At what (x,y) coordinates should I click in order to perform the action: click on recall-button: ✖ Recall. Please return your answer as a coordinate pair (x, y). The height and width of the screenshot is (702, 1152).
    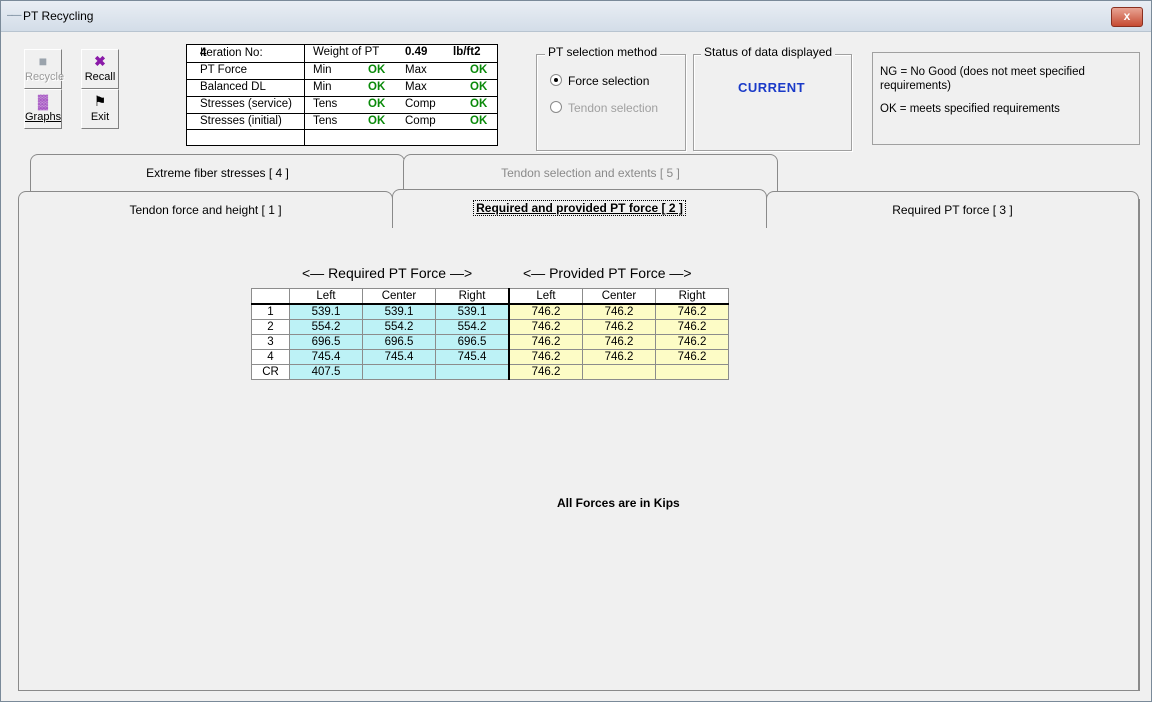
    Looking at the image, I should click on (100, 69).